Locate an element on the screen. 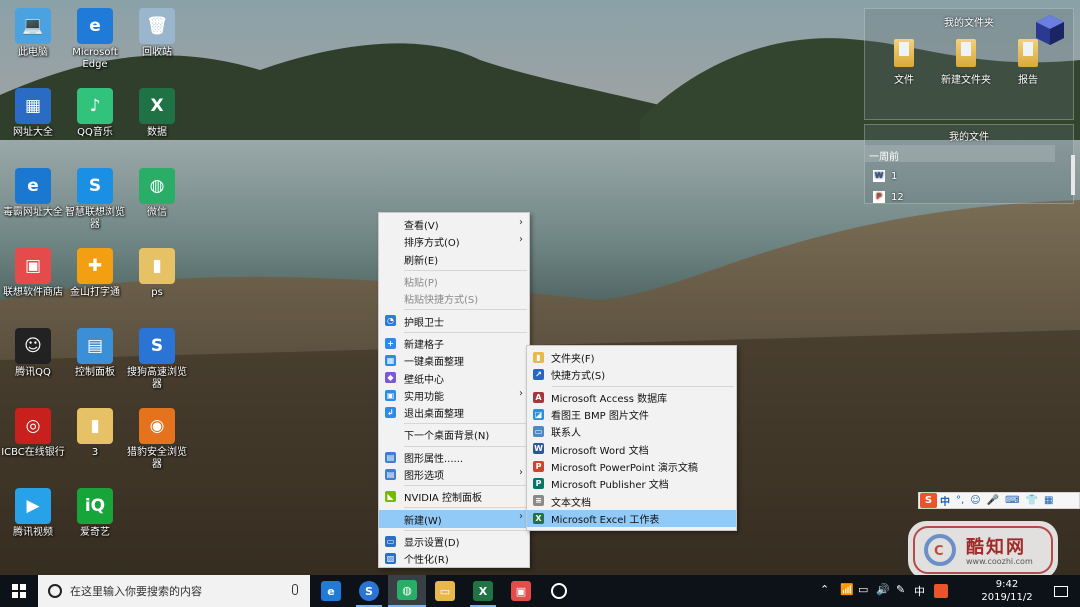  voice-icon: 🎤 is located at coordinates (993, 500).